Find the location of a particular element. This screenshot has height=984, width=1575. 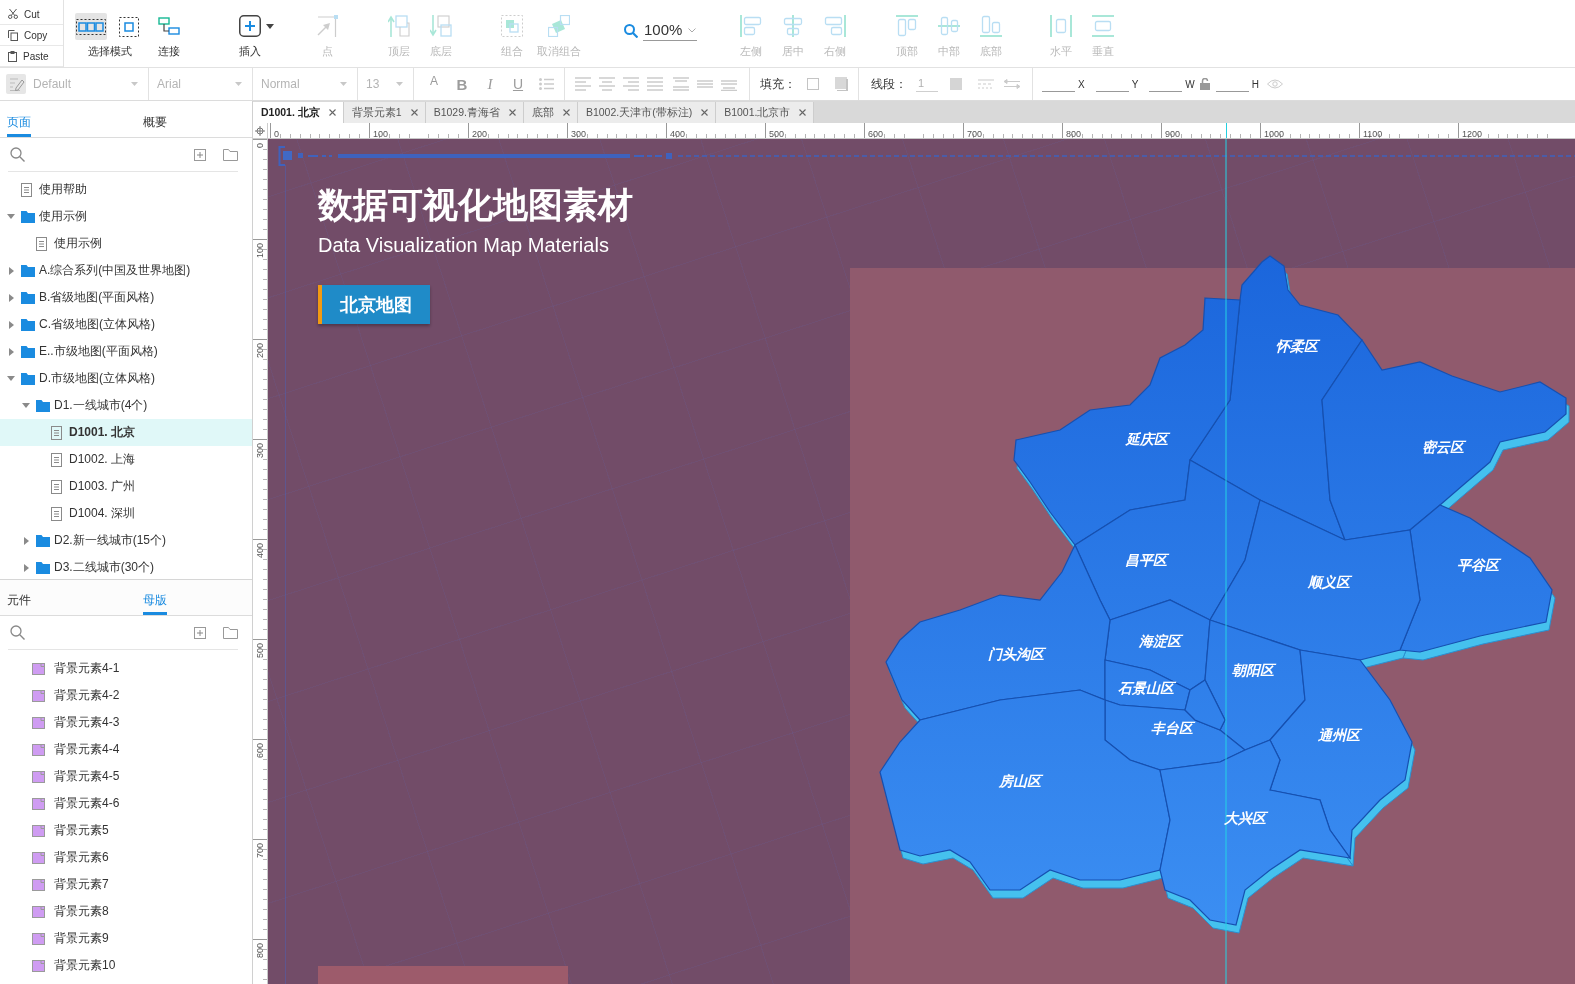

district-label: 大兴区 is located at coordinates (1245, 818).